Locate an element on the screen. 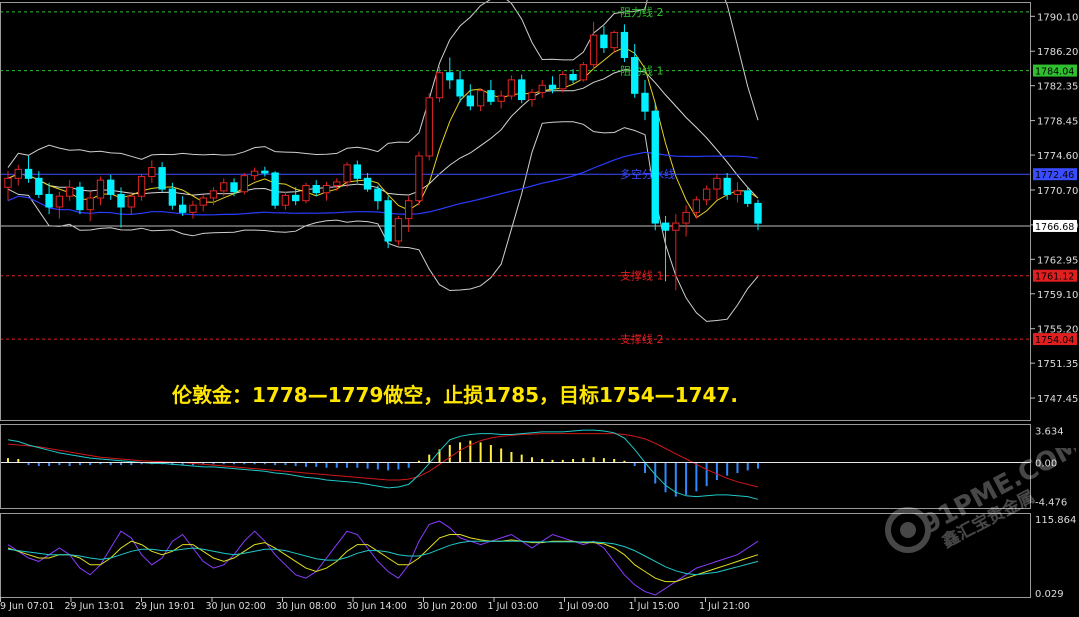 Image resolution: width=1079 pixels, height=617 pixels. price-tick-label: 1762.95 is located at coordinates (1057, 260).